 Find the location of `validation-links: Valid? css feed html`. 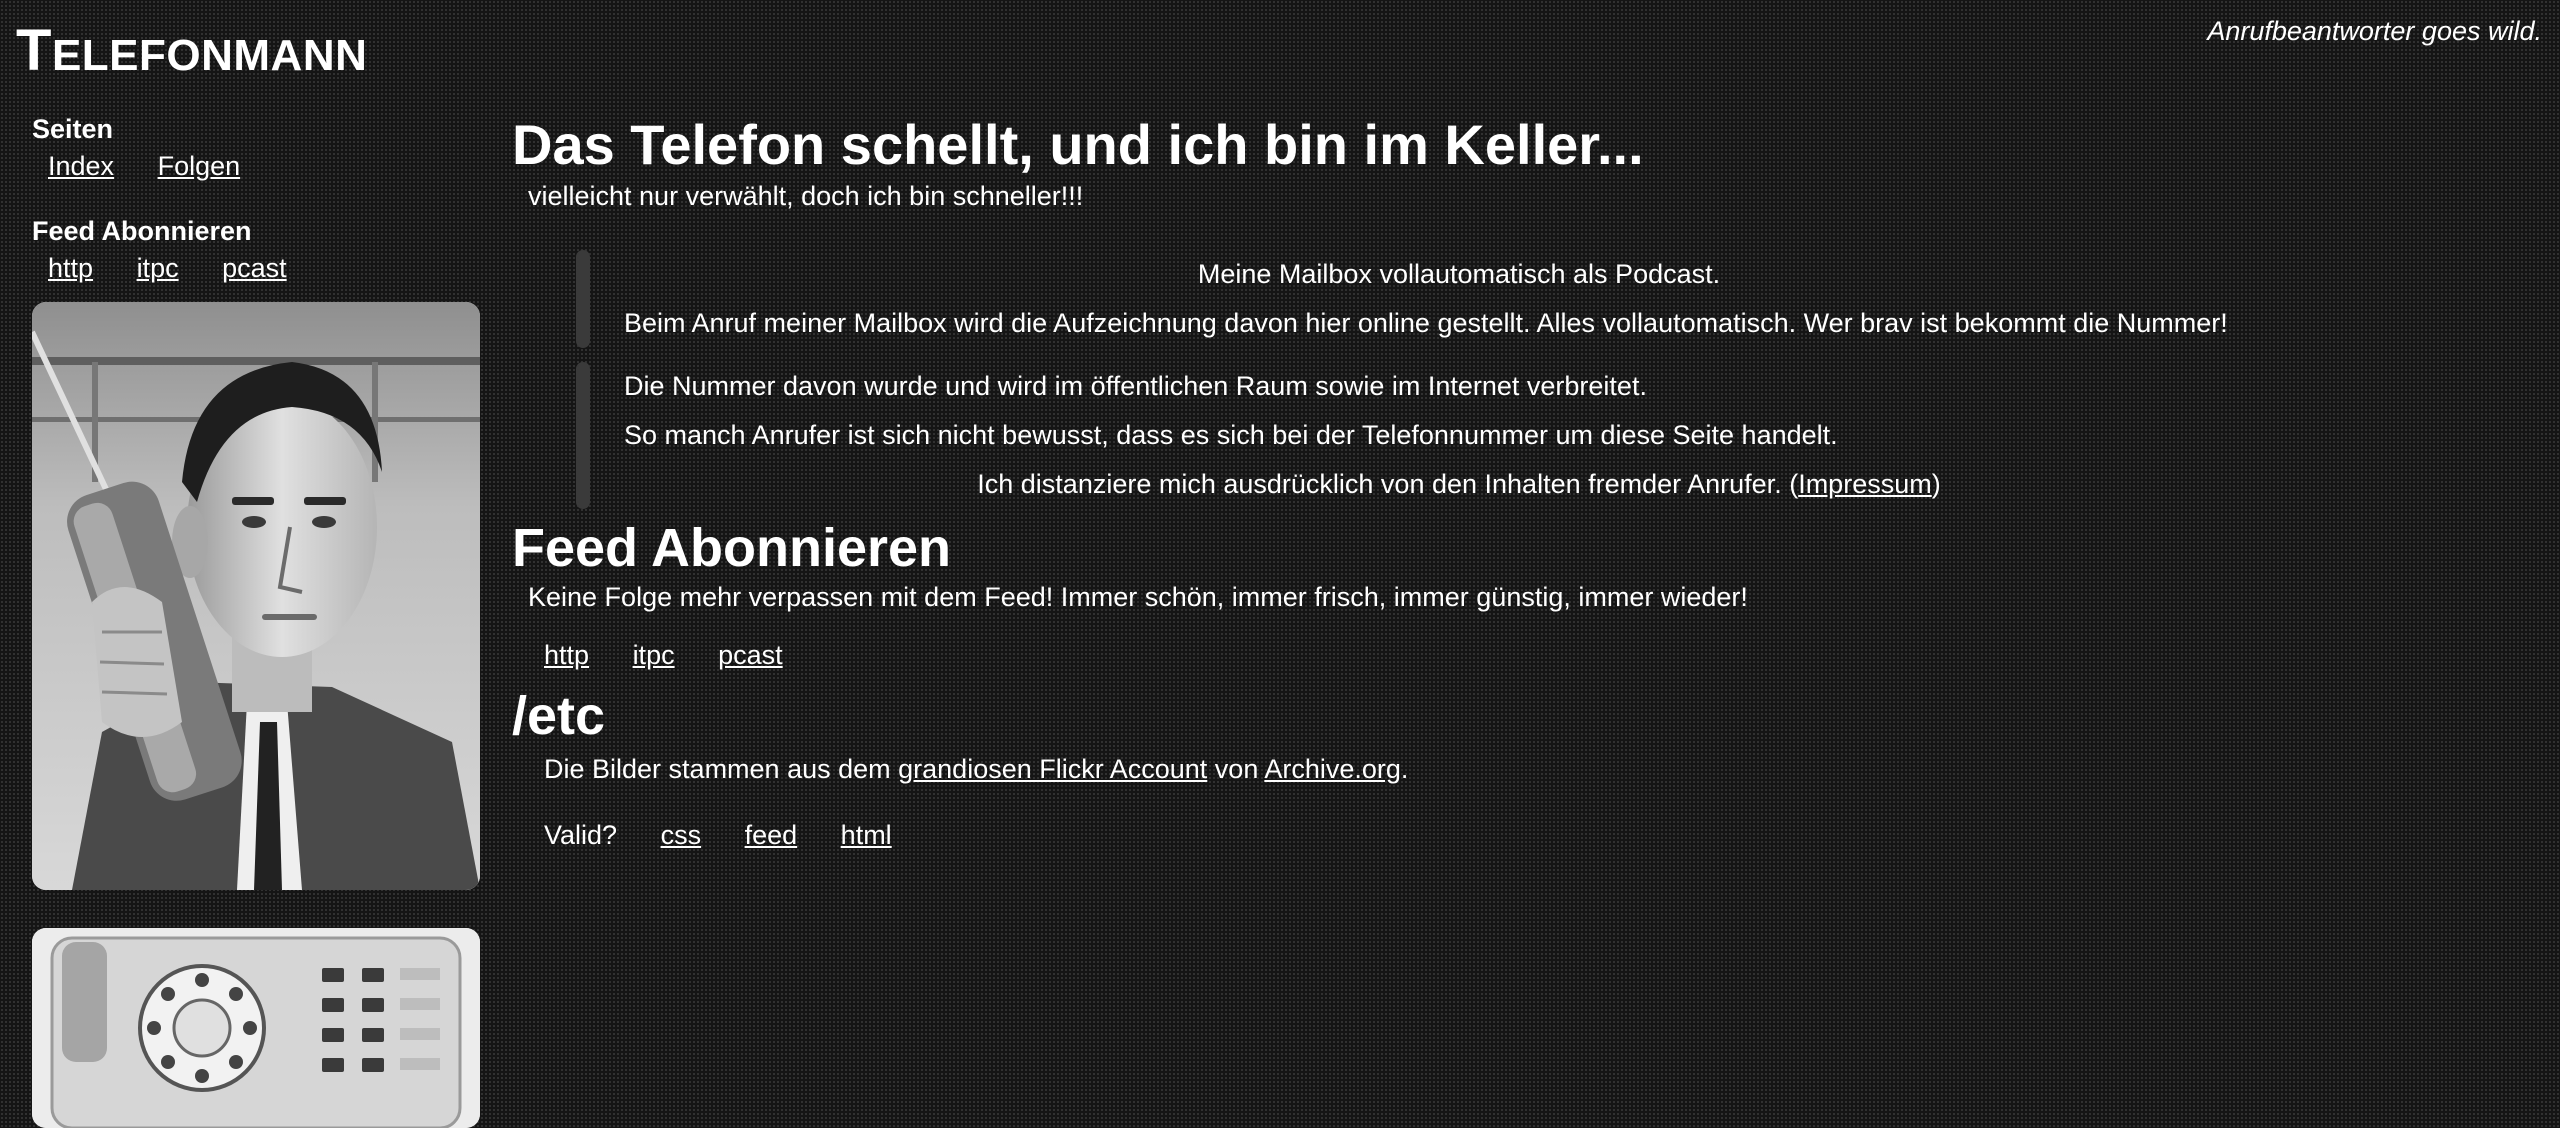

validation-links: Valid? css feed html is located at coordinates (1538, 835).